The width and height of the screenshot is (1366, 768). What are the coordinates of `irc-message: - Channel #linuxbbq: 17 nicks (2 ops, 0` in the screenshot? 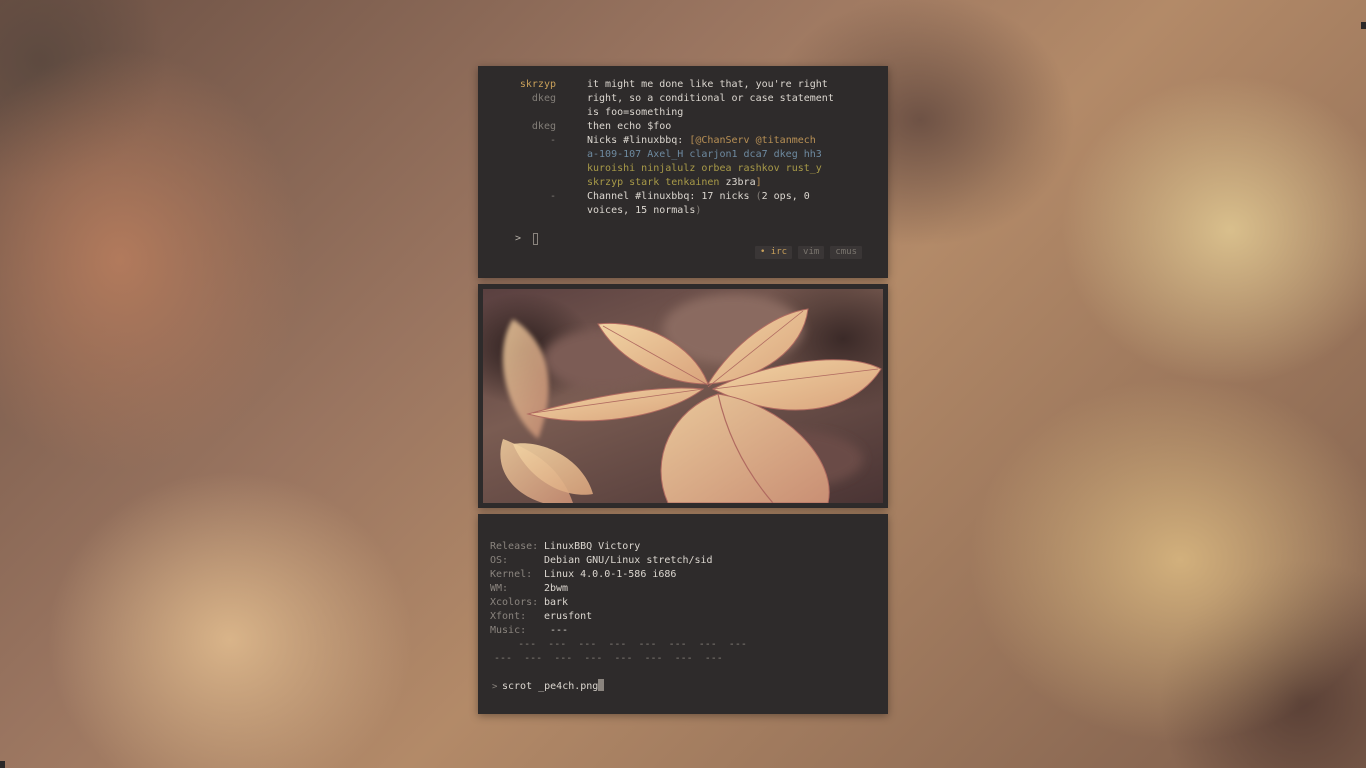 It's located at (683, 197).